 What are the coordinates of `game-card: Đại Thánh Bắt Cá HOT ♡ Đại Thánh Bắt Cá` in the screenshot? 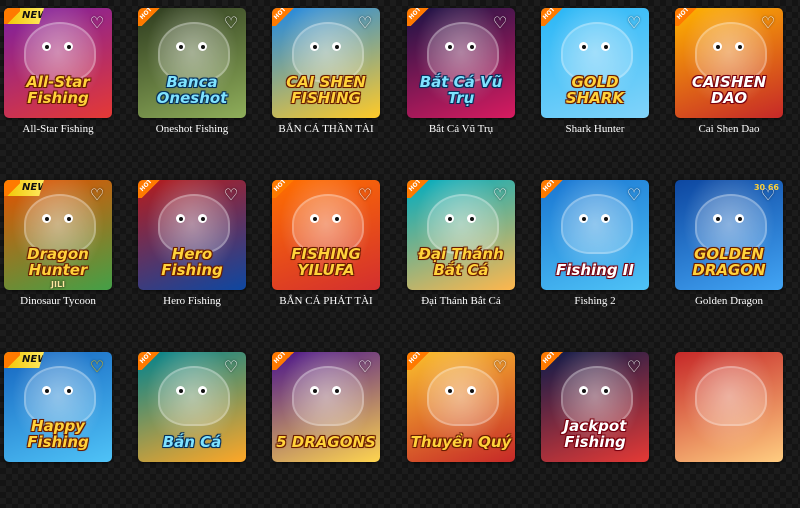 It's located at (461, 256).